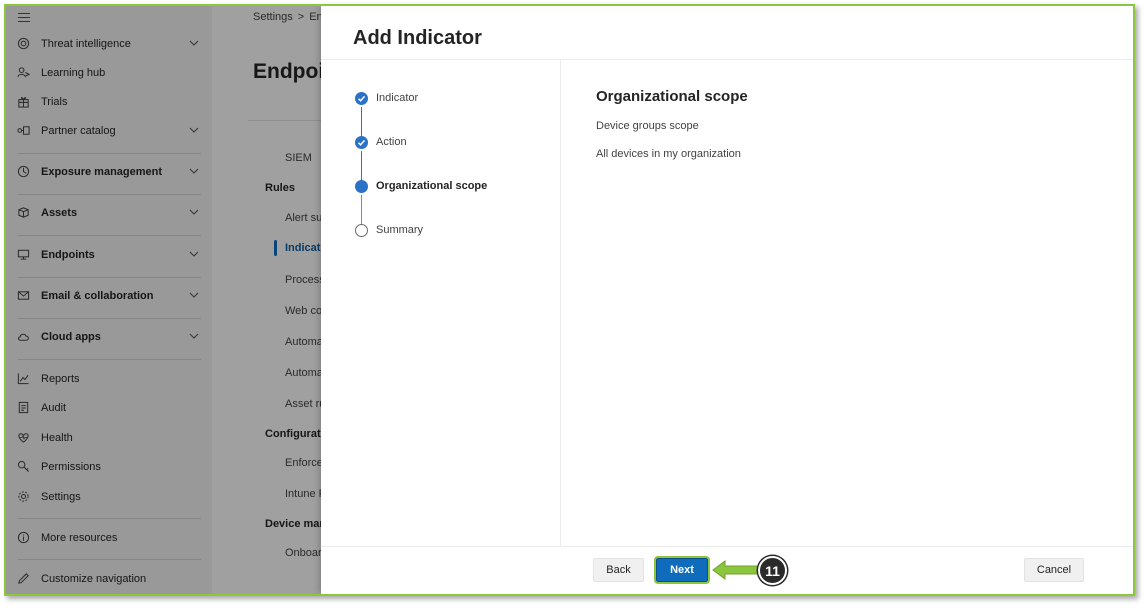 The image size is (1146, 608). I want to click on step-label: Summary, so click(400, 230).